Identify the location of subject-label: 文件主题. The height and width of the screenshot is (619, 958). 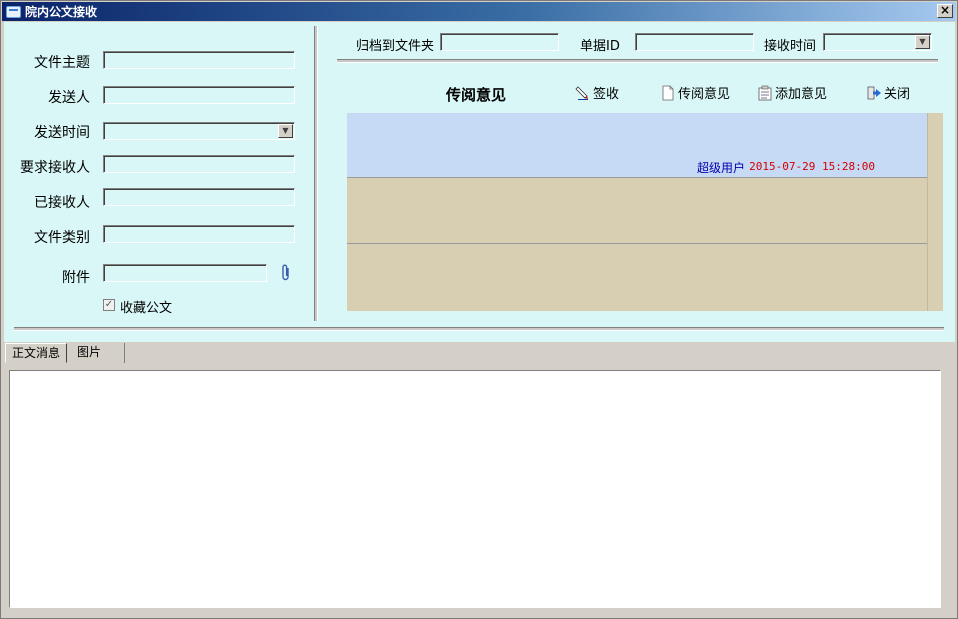
(62, 63).